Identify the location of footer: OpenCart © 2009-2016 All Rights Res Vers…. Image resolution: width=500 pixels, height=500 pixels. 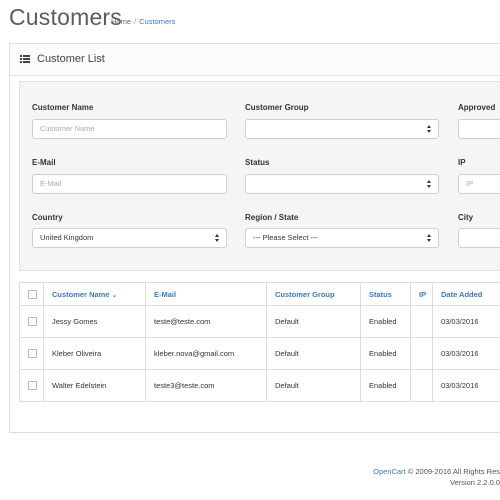
(436, 477).